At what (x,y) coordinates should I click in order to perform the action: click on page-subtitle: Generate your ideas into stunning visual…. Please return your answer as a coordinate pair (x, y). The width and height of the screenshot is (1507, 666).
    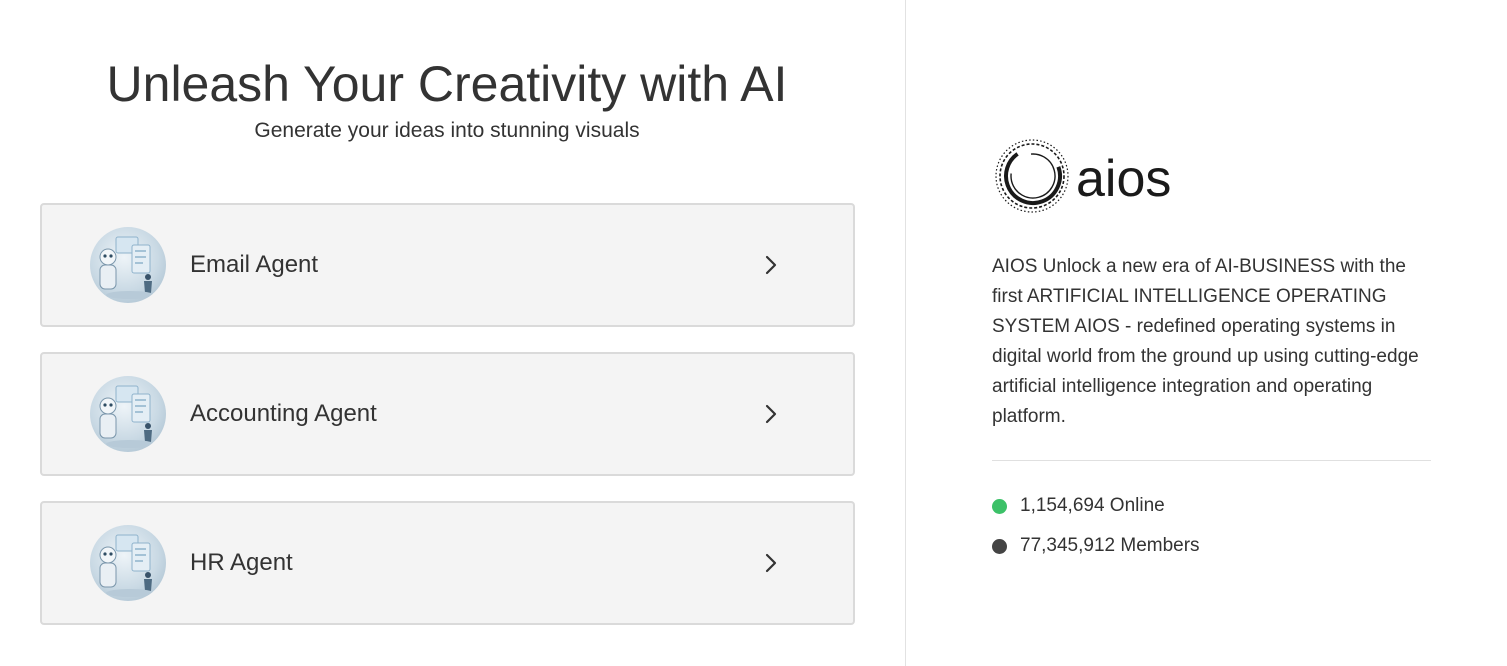
    Looking at the image, I should click on (447, 130).